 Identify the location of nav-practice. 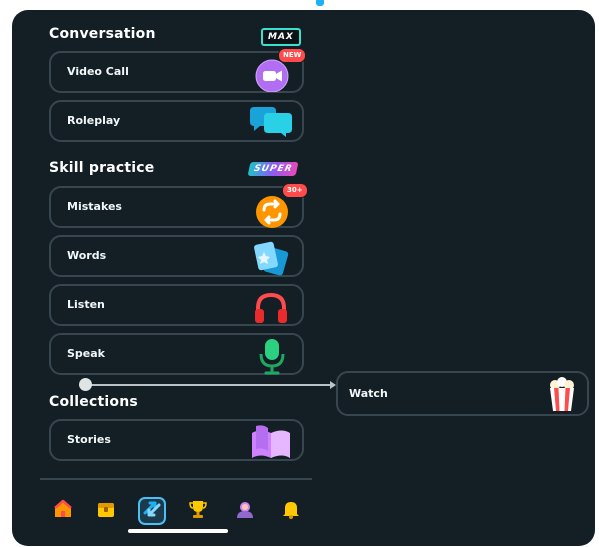
(152, 511).